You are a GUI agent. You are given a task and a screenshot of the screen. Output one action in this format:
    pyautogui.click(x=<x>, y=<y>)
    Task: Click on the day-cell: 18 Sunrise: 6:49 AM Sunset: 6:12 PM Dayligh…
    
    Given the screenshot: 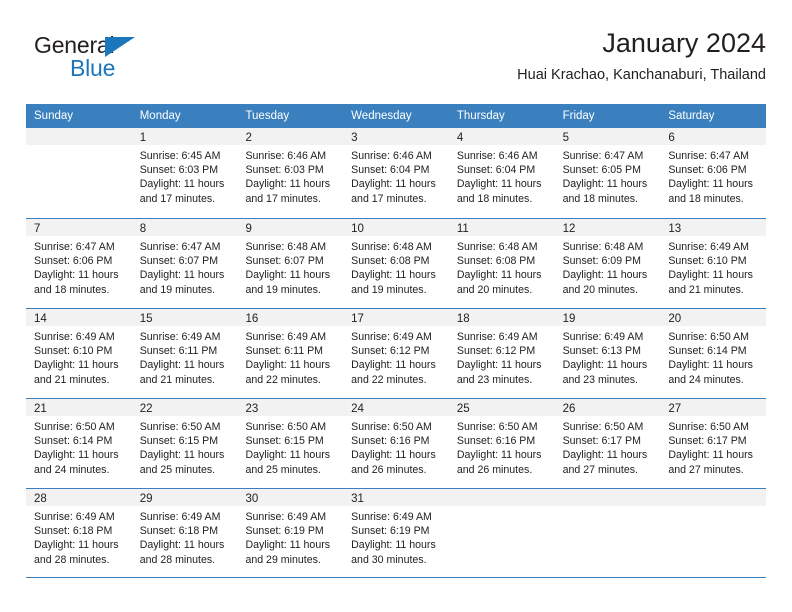 What is the action you would take?
    pyautogui.click(x=501, y=353)
    